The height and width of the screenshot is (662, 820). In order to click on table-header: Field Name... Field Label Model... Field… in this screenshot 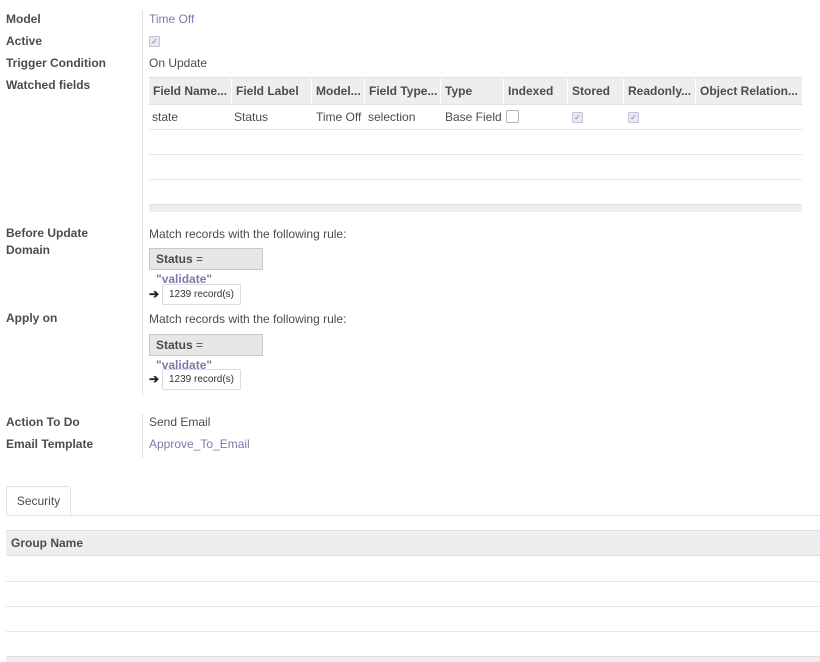, I will do `click(475, 91)`.